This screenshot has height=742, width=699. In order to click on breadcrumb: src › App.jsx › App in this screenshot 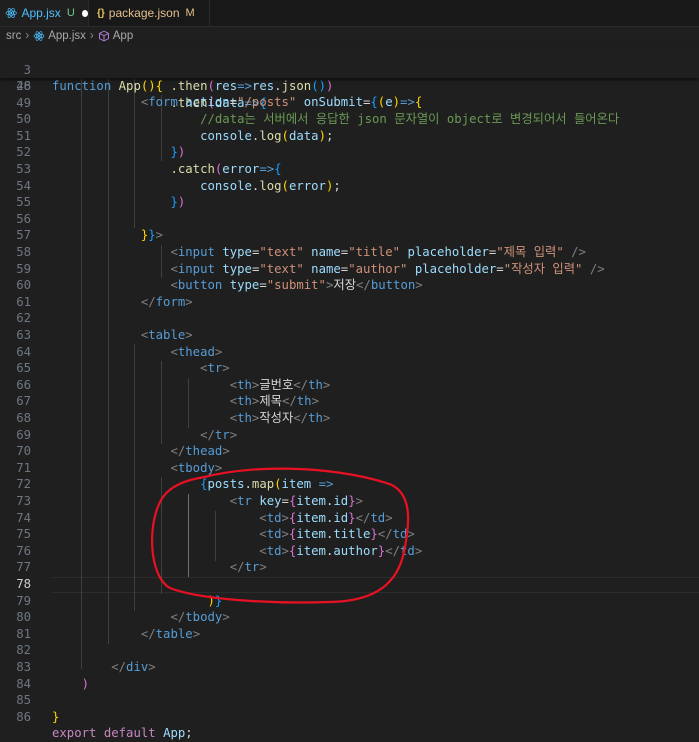, I will do `click(349, 35)`.